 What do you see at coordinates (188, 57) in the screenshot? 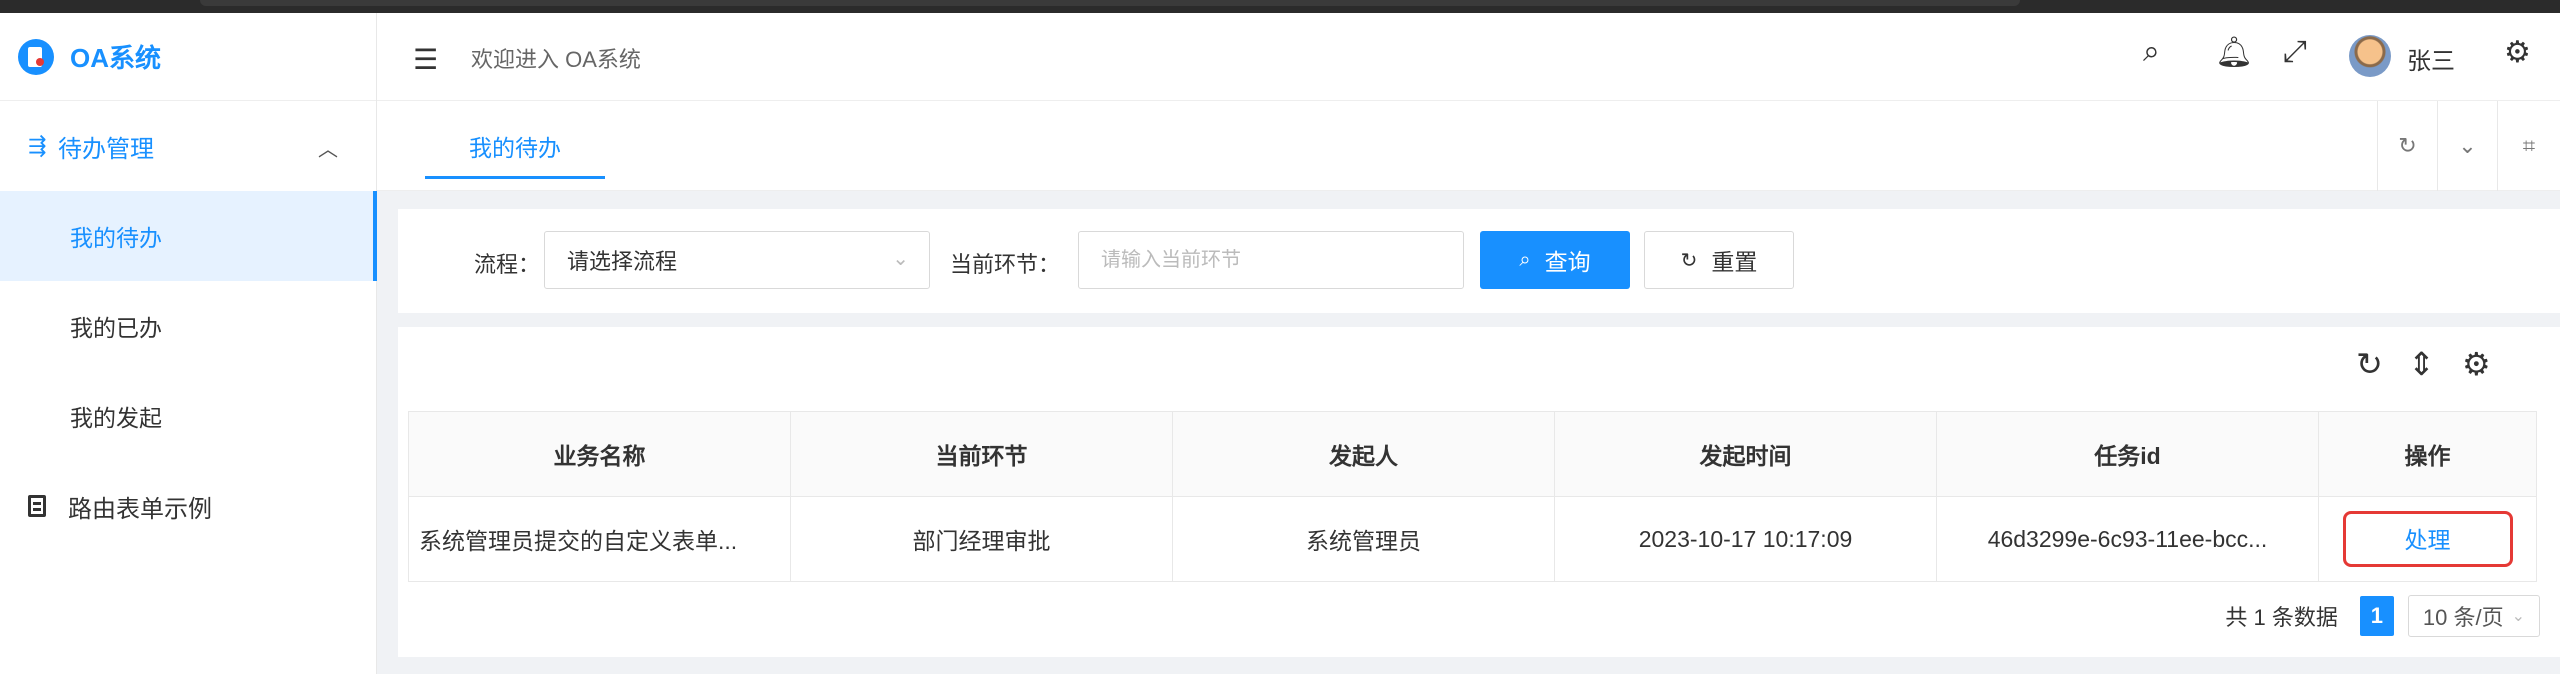
I see `app-logo-row: OA系统` at bounding box center [188, 57].